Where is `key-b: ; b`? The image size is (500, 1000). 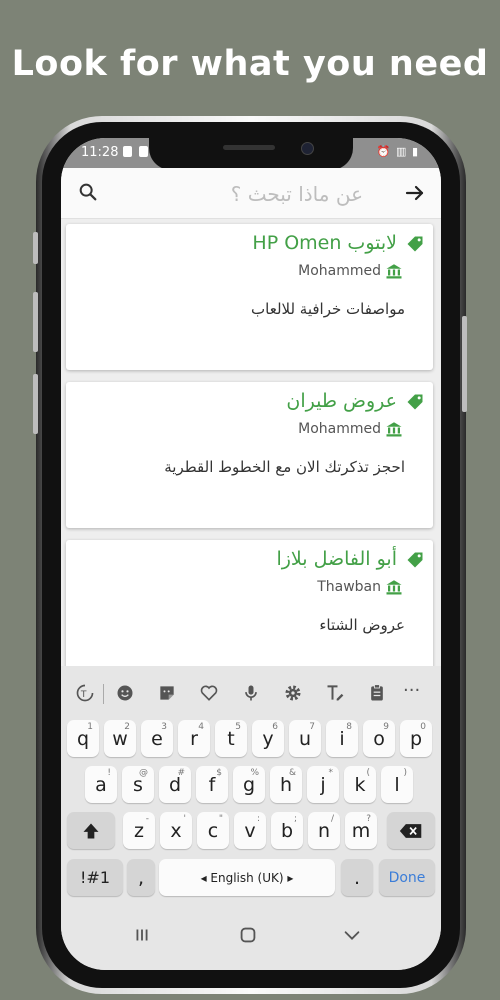 key-b: ; b is located at coordinates (287, 830).